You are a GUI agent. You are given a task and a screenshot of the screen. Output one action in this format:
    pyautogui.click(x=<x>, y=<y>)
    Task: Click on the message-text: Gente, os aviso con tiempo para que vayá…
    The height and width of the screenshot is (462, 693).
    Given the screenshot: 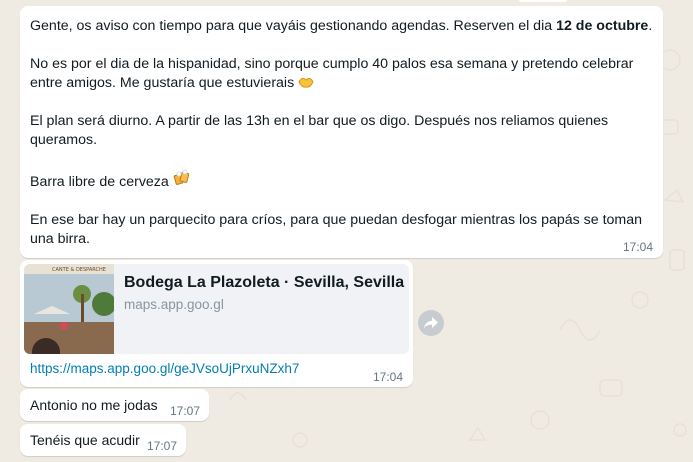 What is the action you would take?
    pyautogui.click(x=293, y=26)
    